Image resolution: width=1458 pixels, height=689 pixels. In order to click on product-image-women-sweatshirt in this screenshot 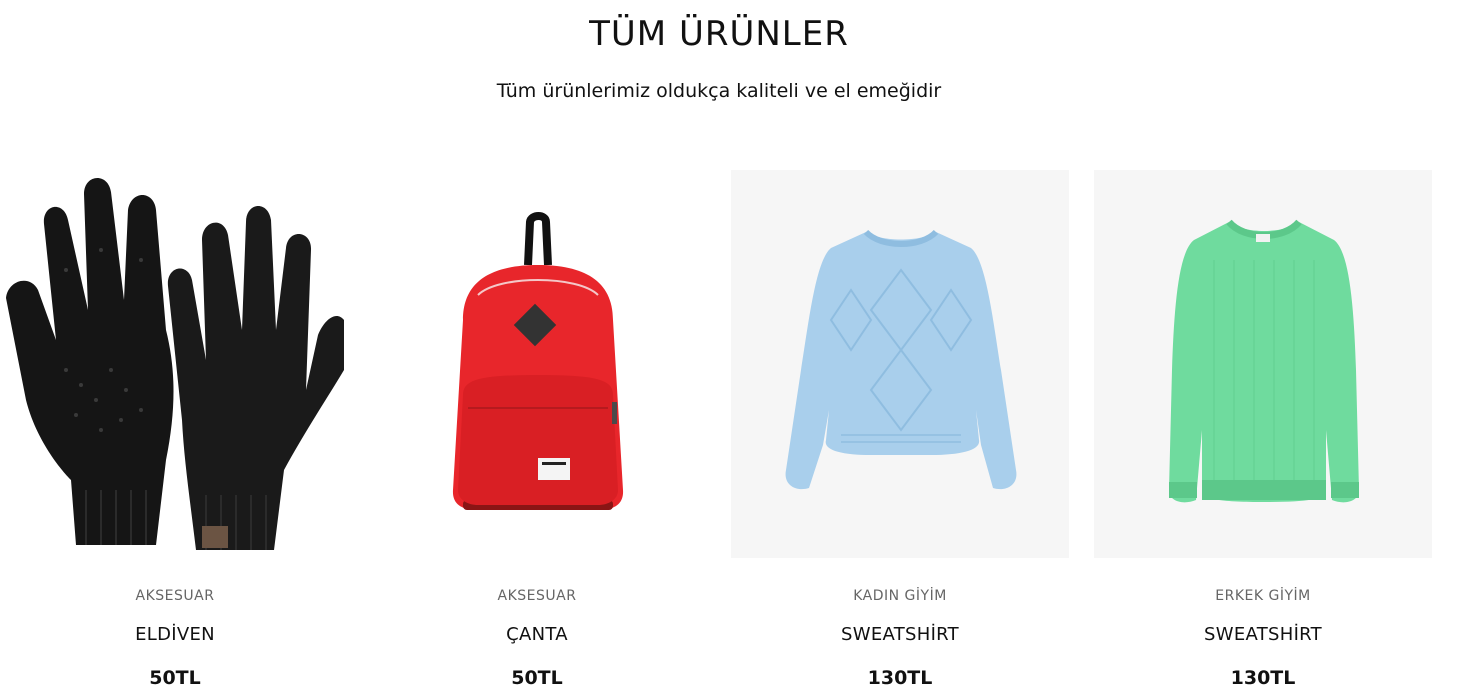, I will do `click(900, 364)`.